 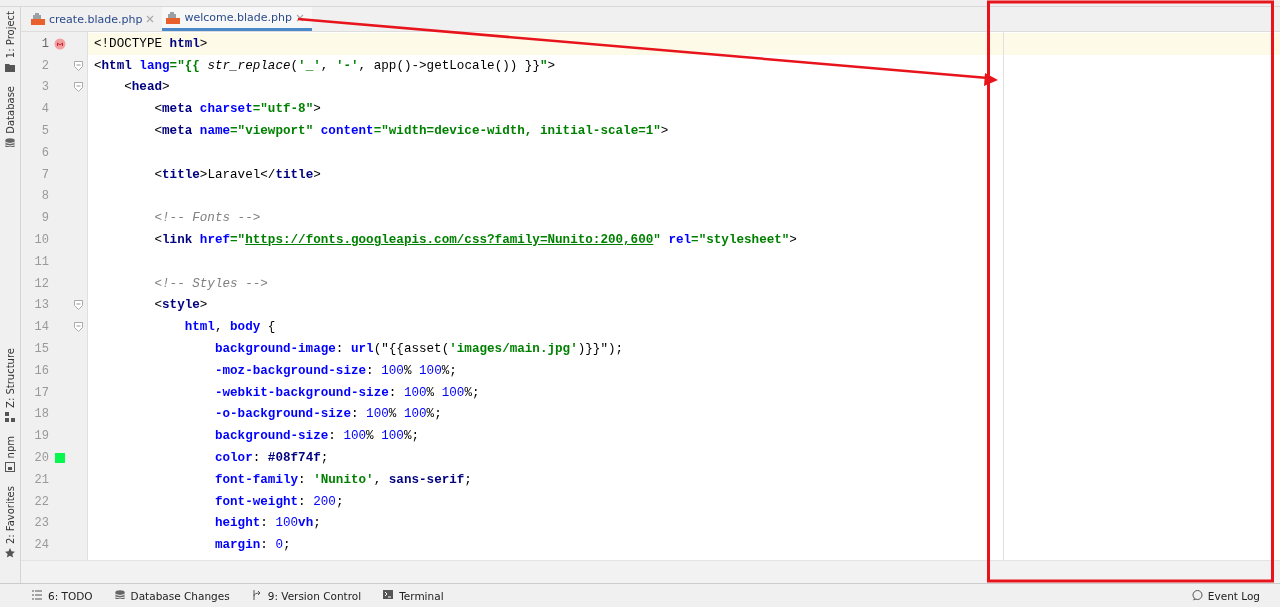 I want to click on code-line: <style>, so click(x=180, y=305).